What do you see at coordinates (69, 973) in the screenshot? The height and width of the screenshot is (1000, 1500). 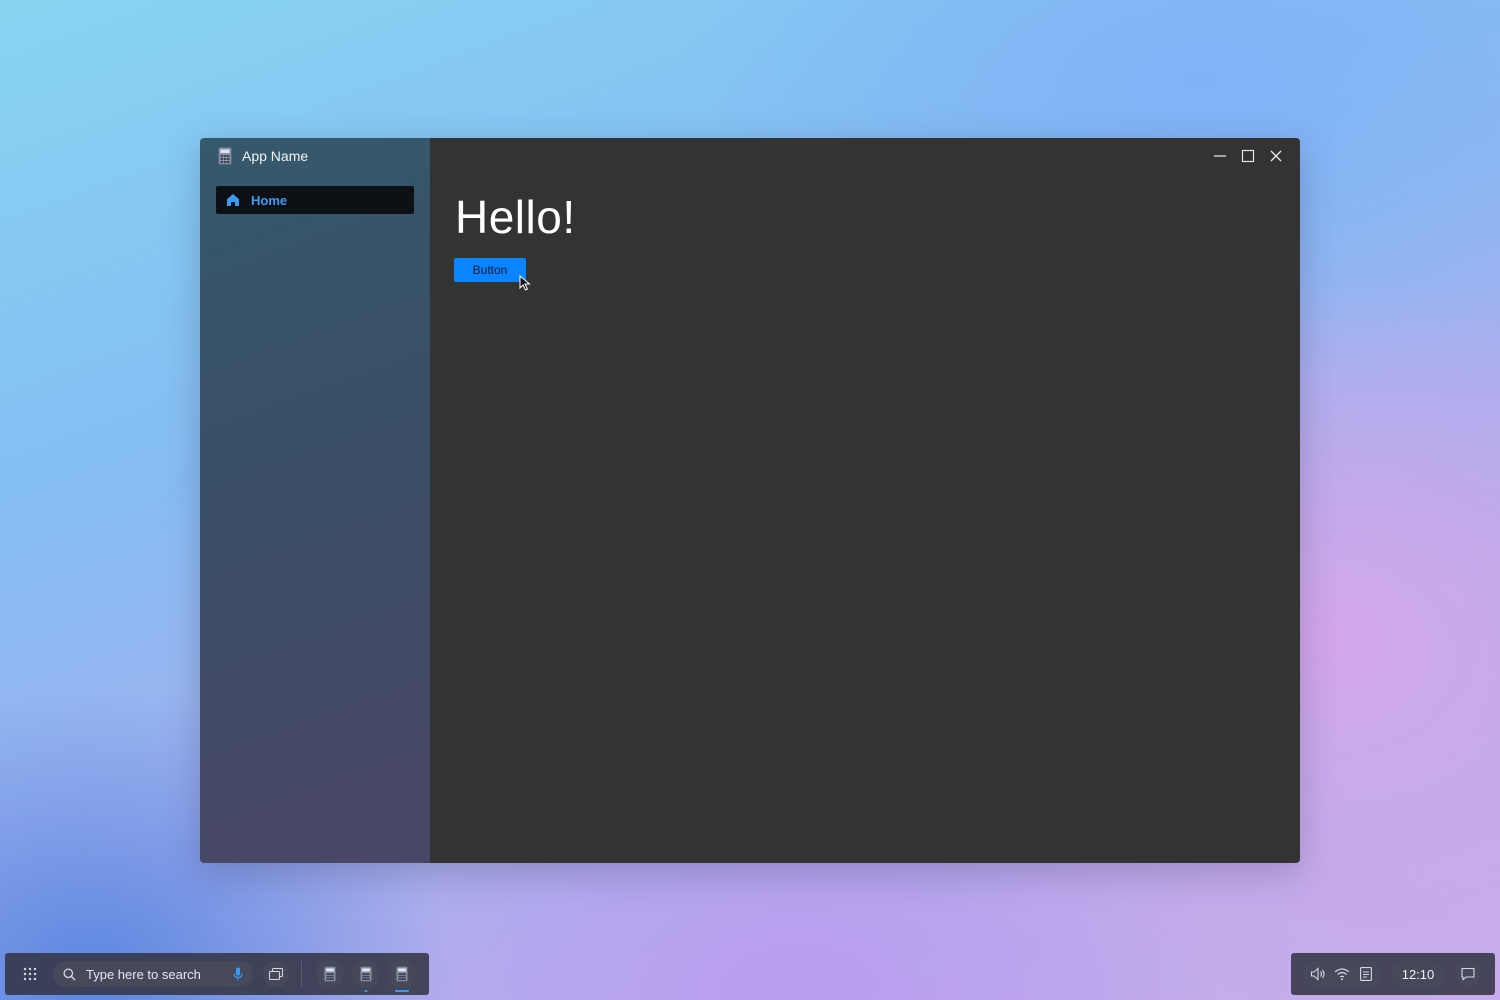 I see `search-icon` at bounding box center [69, 973].